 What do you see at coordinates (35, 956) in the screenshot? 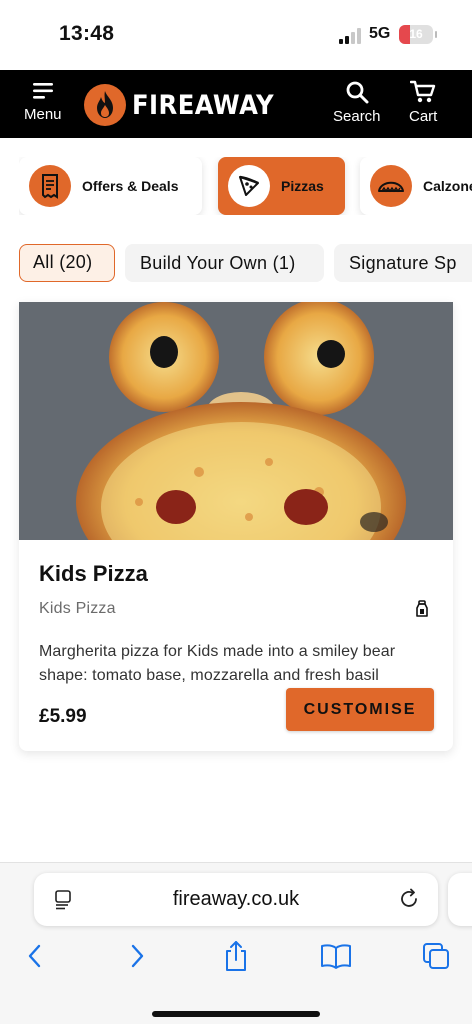
I see `back-icon` at bounding box center [35, 956].